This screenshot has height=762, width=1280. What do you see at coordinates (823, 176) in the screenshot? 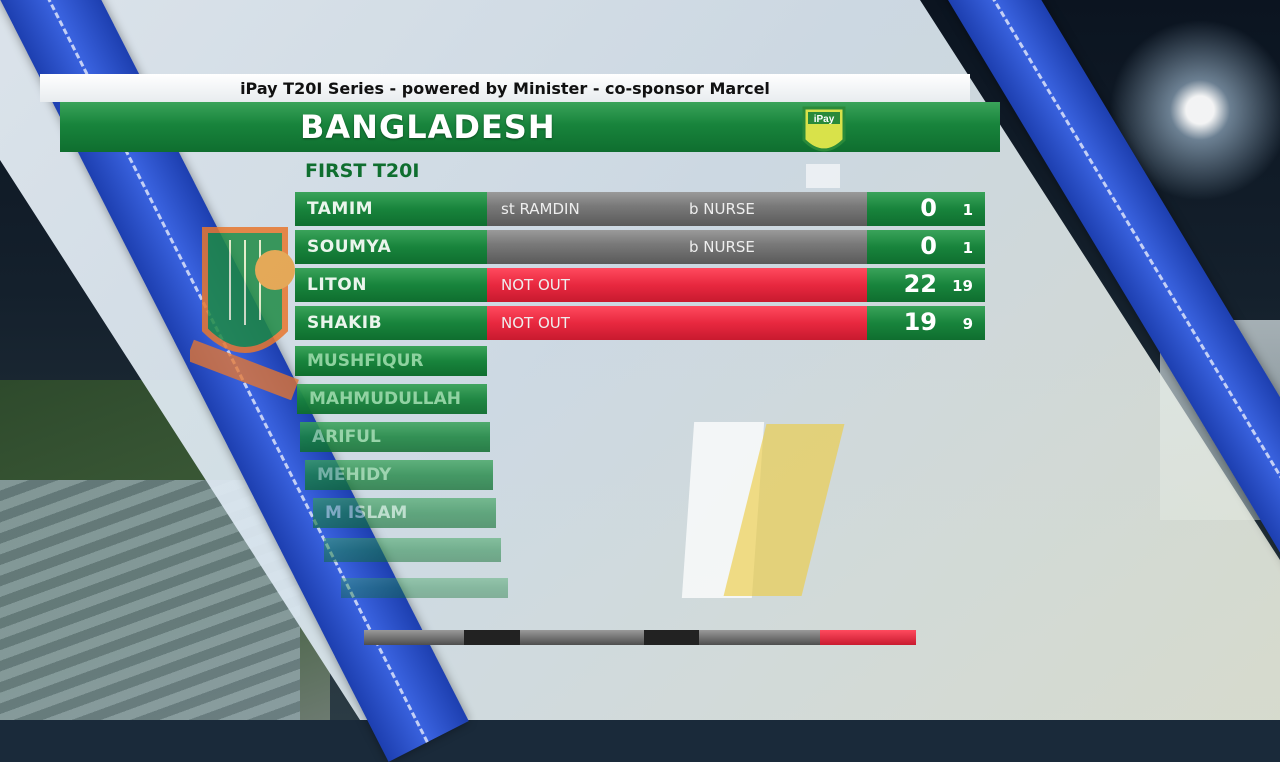
I see `sponsor-mark` at bounding box center [823, 176].